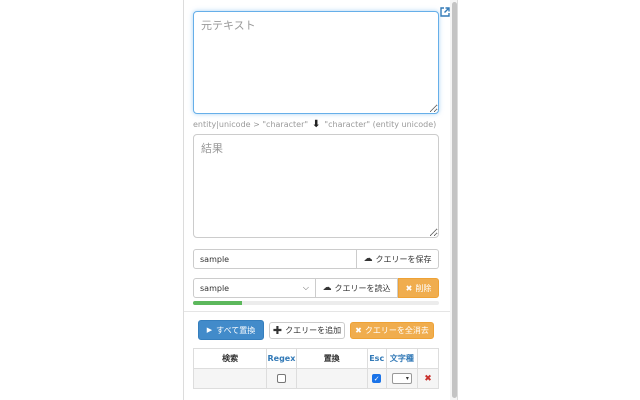 This screenshot has height=400, width=640. I want to click on result-textarea, so click(316, 186).